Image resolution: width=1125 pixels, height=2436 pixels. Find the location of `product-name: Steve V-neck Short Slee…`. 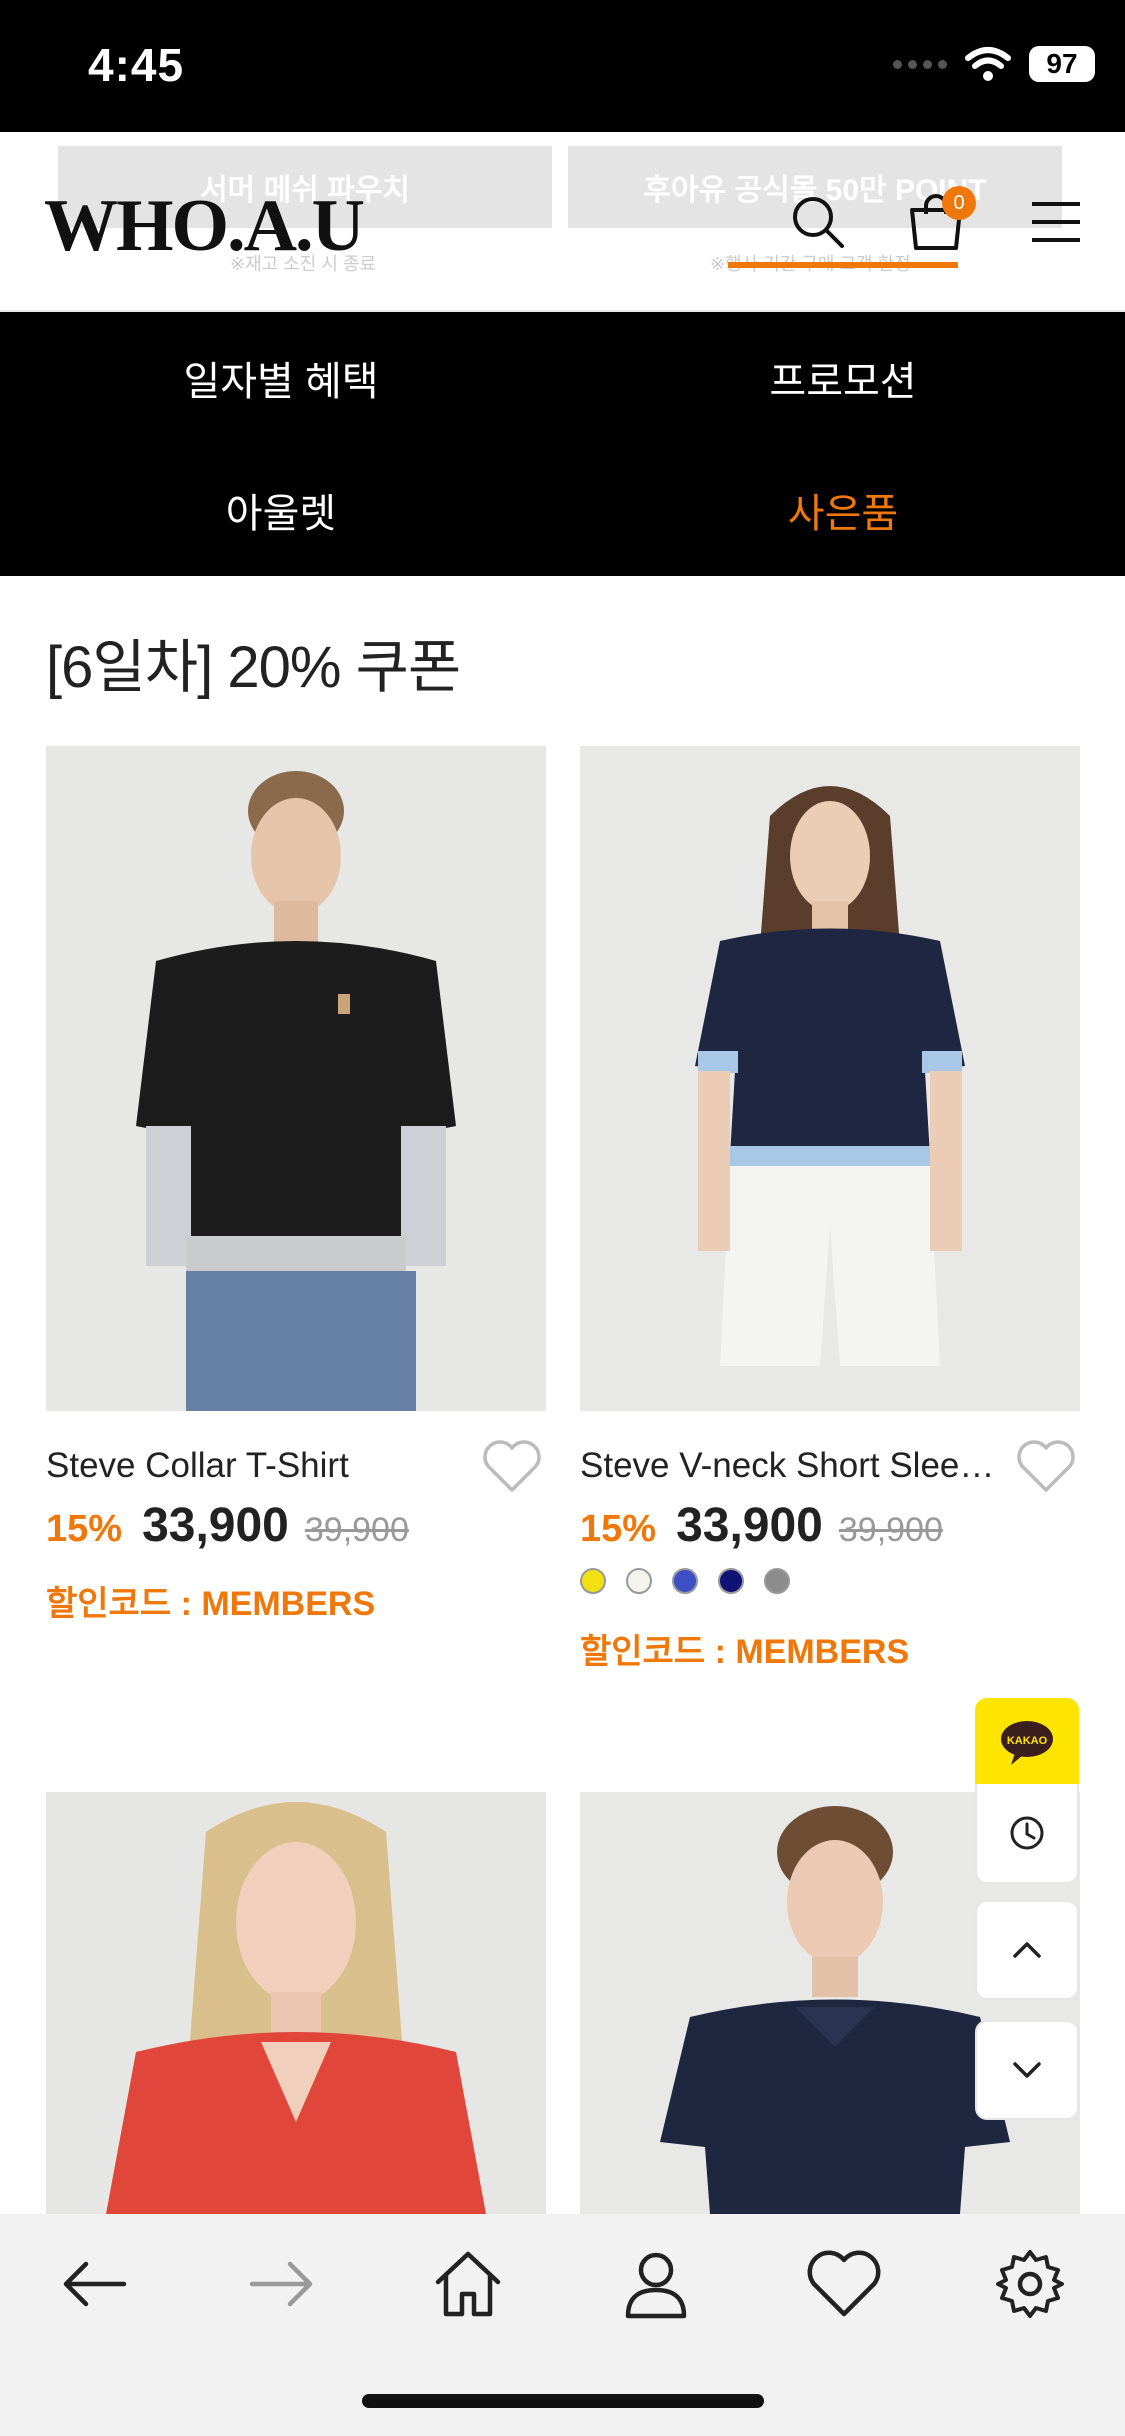

product-name: Steve V-neck Short Slee… is located at coordinates (795, 1466).